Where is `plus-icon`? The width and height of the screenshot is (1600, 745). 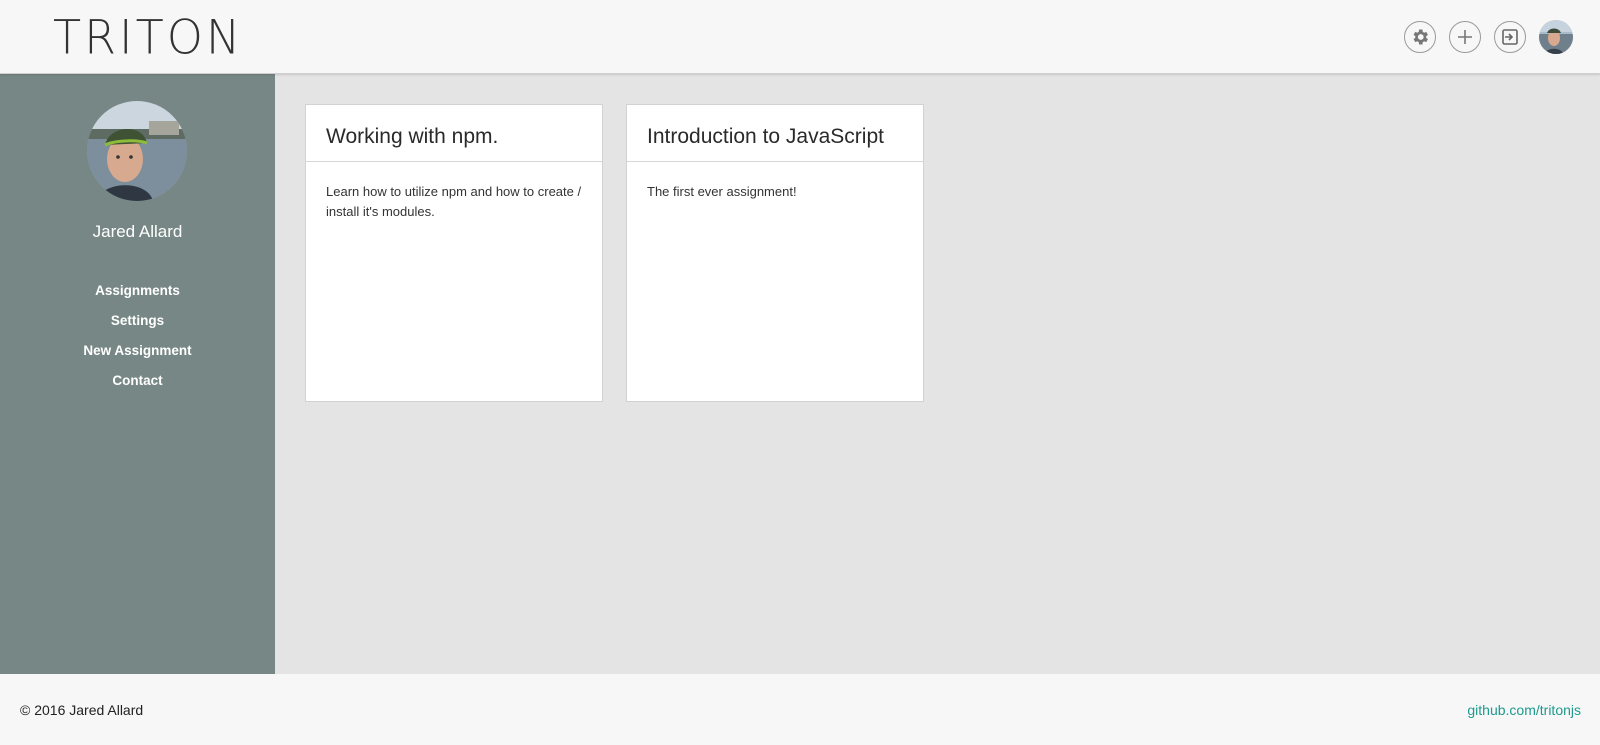 plus-icon is located at coordinates (1465, 37).